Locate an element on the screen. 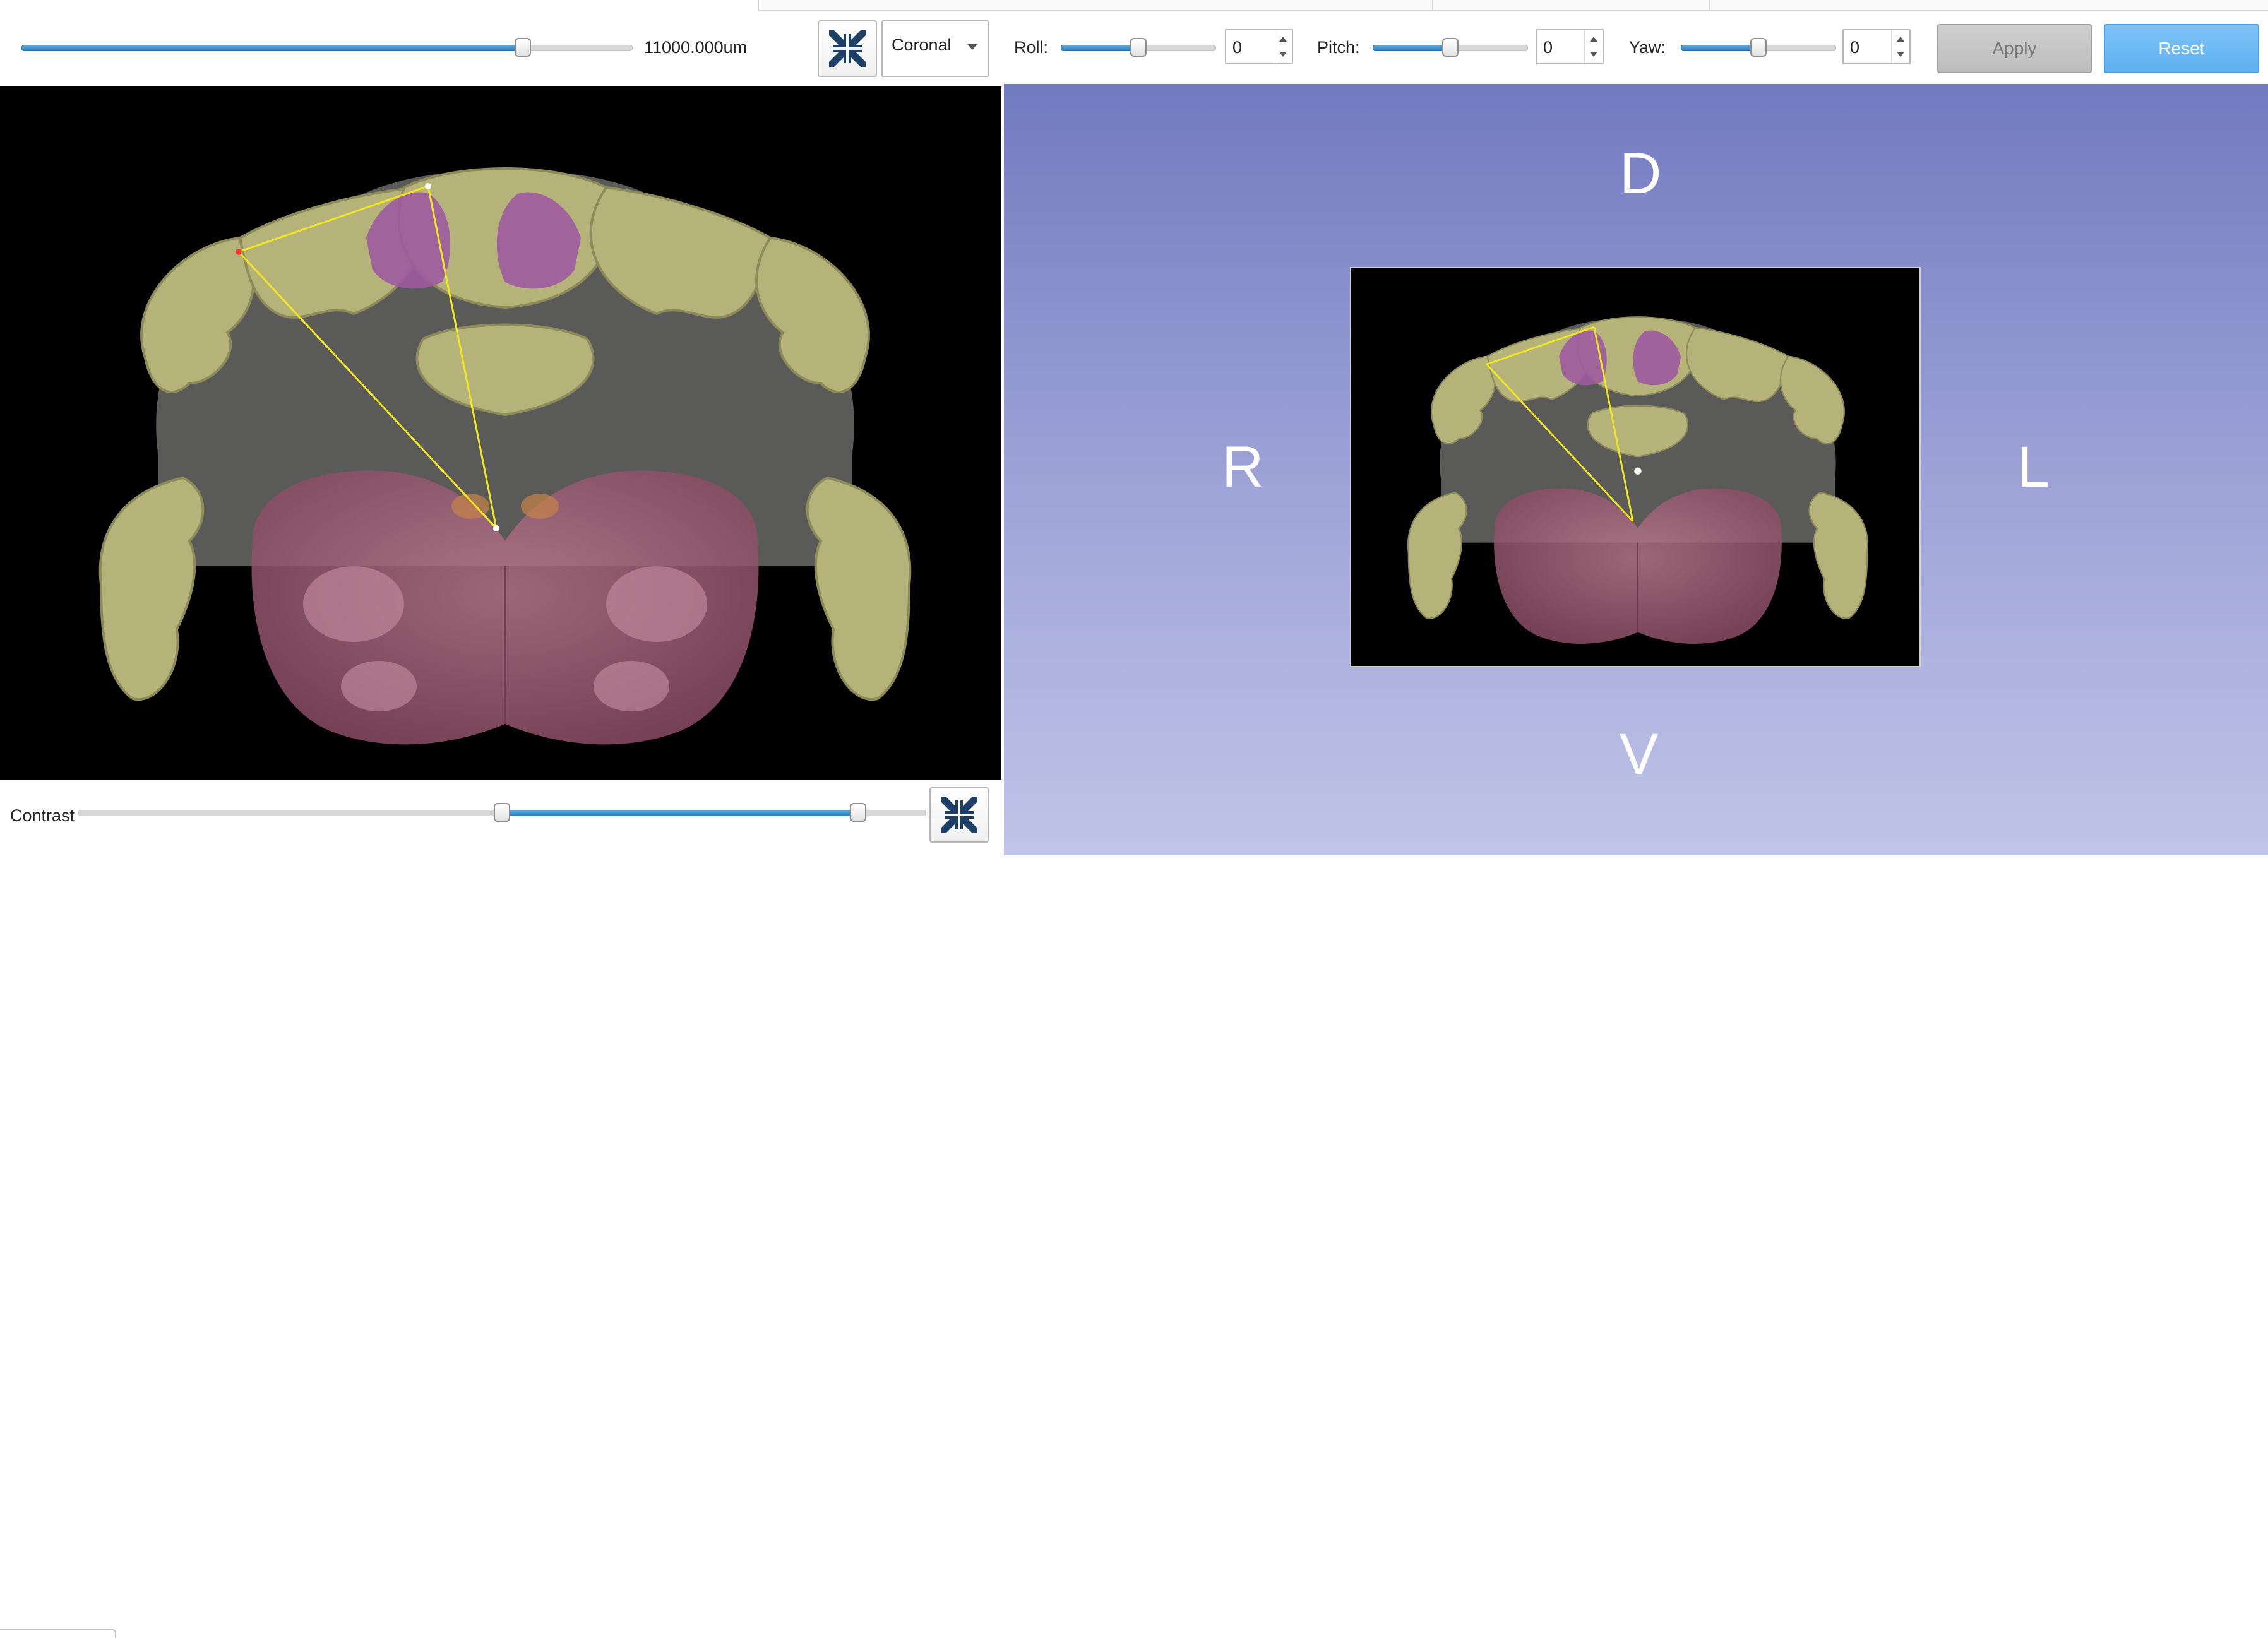 This screenshot has height=1638, width=2268. bottom-frame-edge is located at coordinates (58, 1633).